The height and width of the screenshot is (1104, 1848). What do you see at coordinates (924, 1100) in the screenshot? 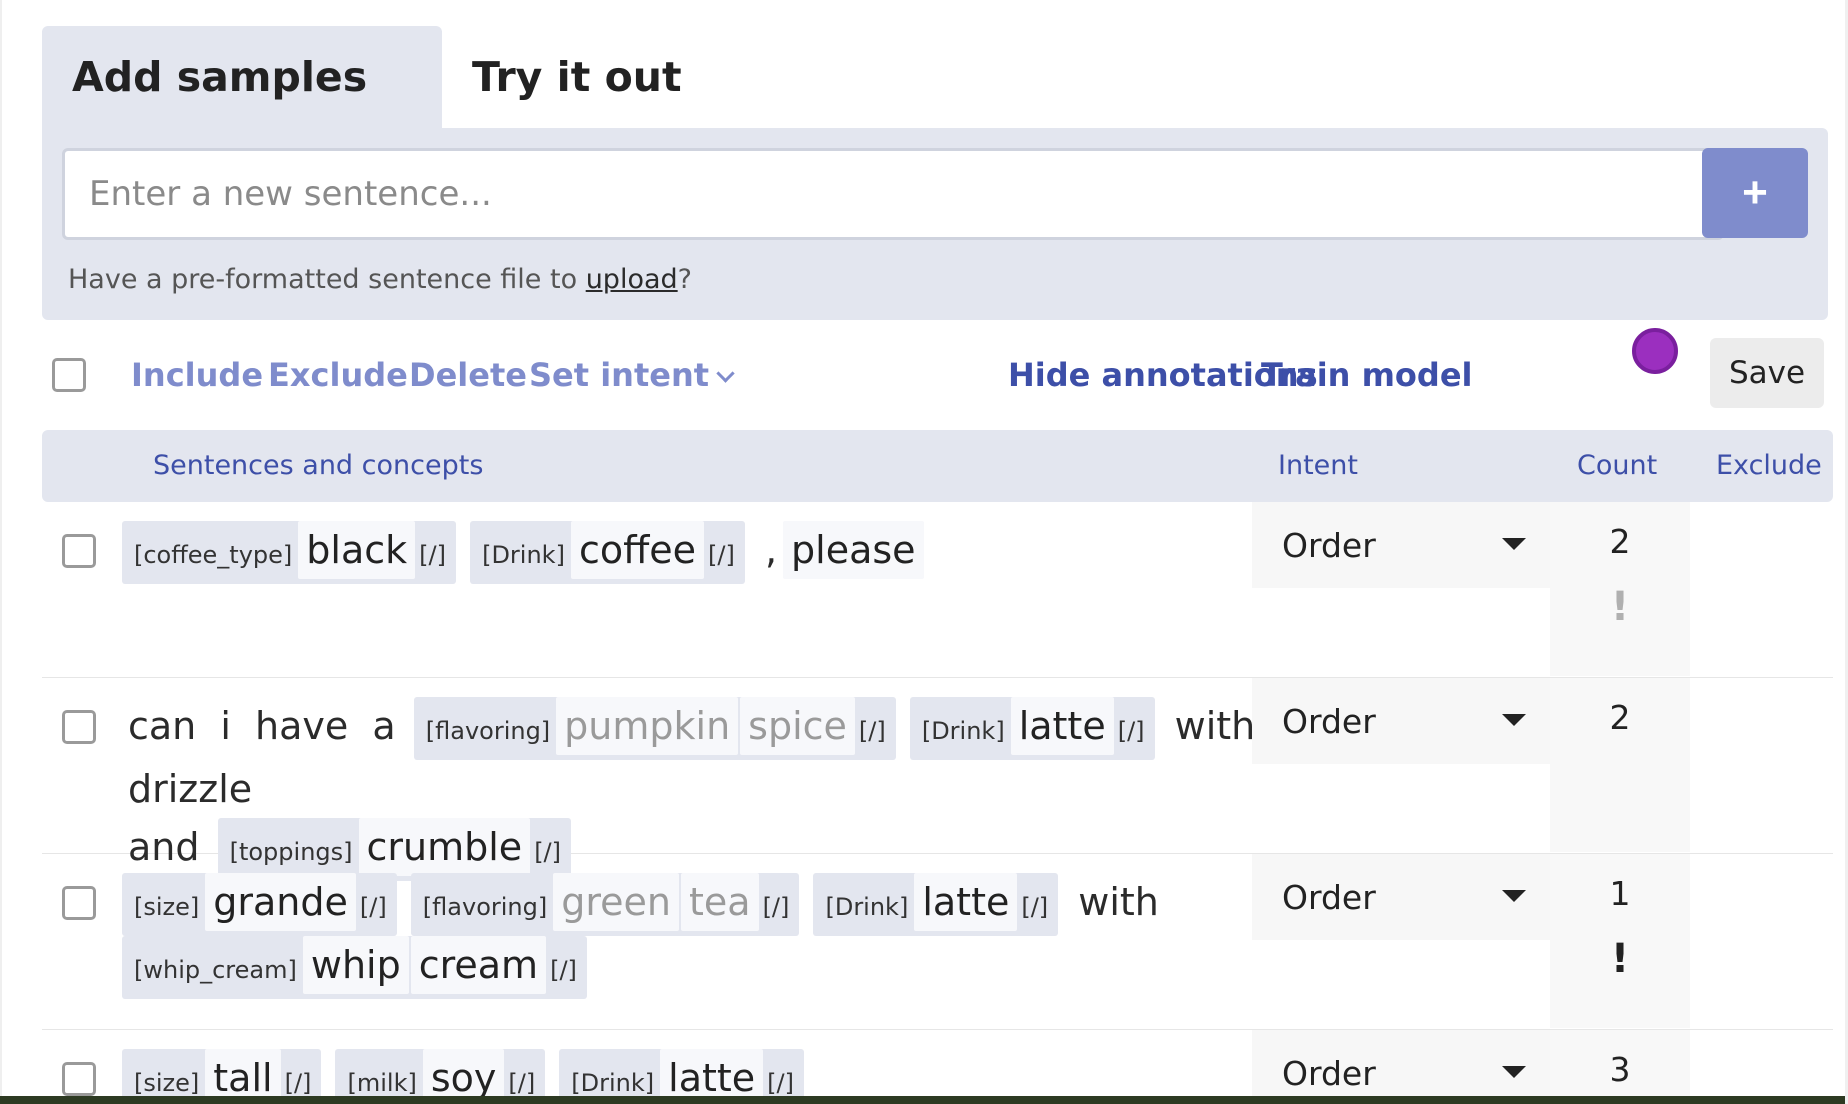
I see `desktop-background-strip` at bounding box center [924, 1100].